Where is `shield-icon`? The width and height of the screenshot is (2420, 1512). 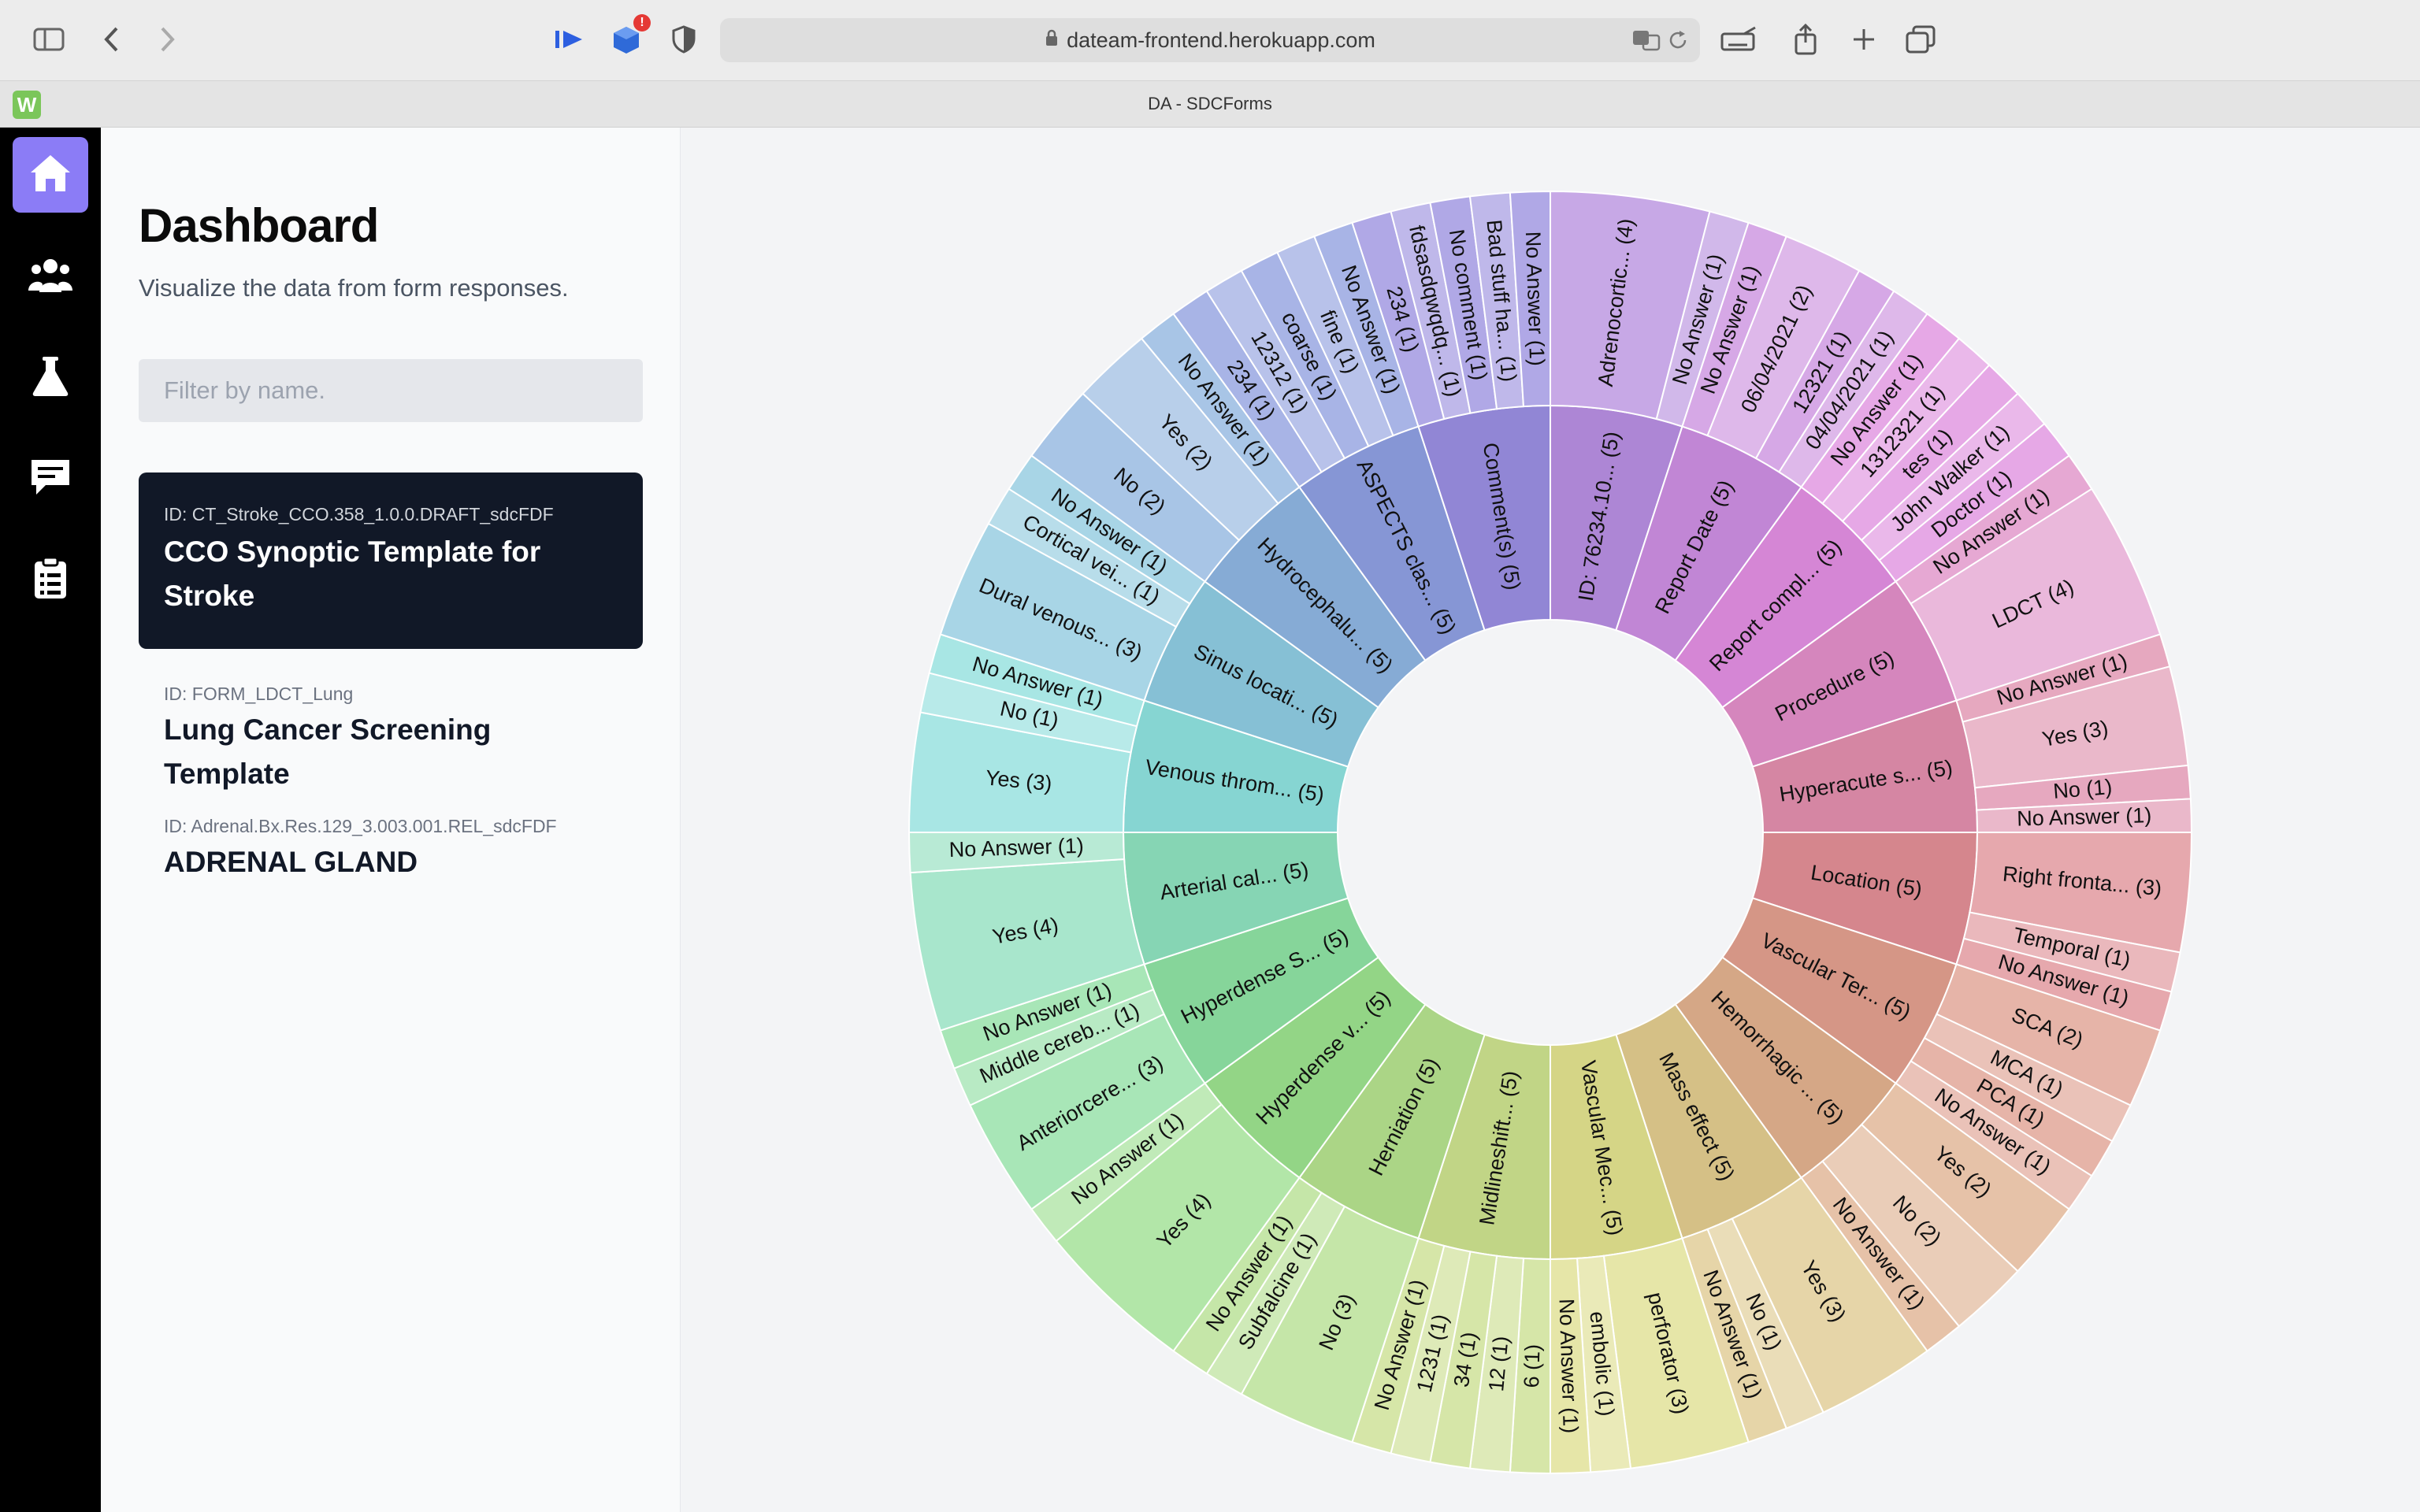 shield-icon is located at coordinates (683, 39).